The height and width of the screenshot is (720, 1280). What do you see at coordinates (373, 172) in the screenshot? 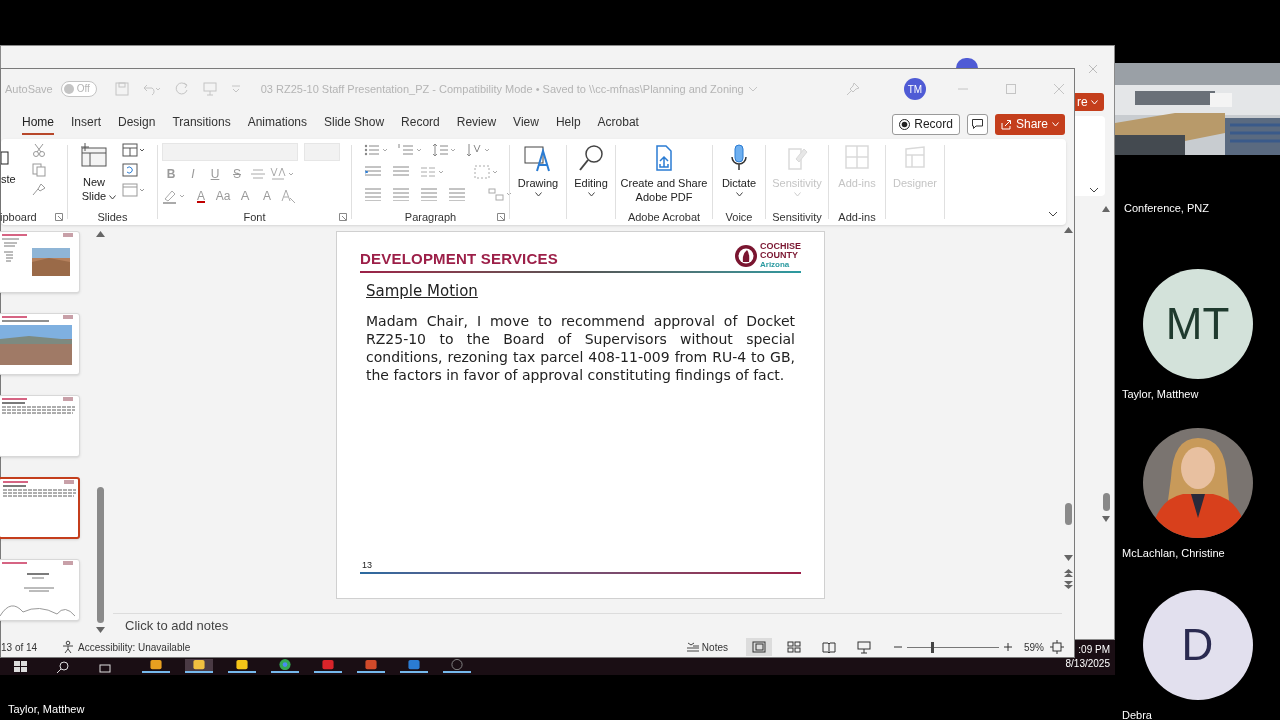
I see `decrease-indent-icon` at bounding box center [373, 172].